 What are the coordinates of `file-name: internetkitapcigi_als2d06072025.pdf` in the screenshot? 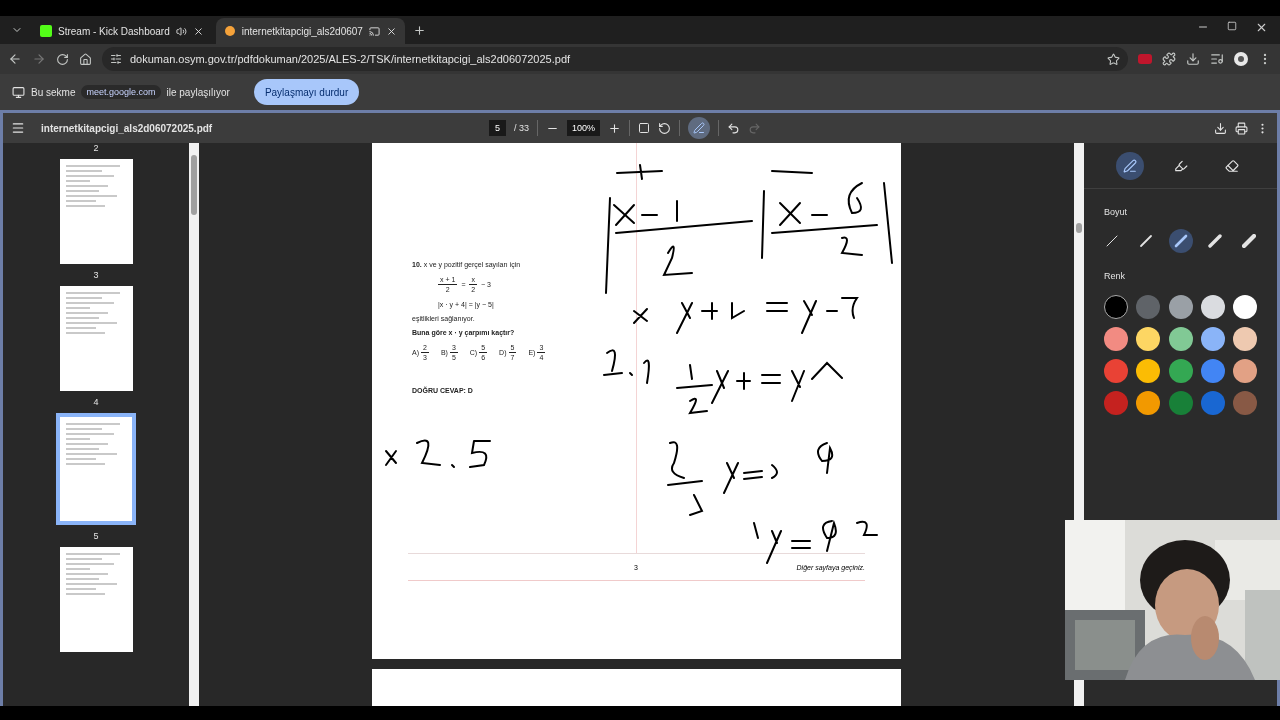 It's located at (127, 128).